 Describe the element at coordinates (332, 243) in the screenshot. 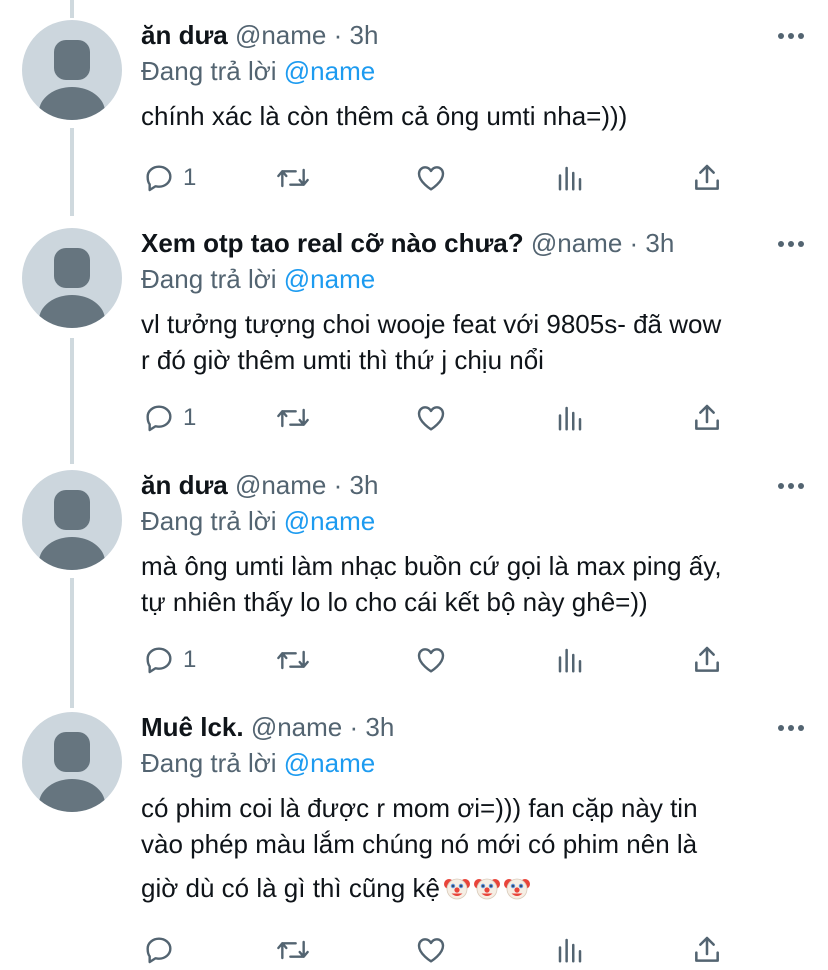

I see `display-name: Xem otp tao real cỡ nào chưa?` at that location.